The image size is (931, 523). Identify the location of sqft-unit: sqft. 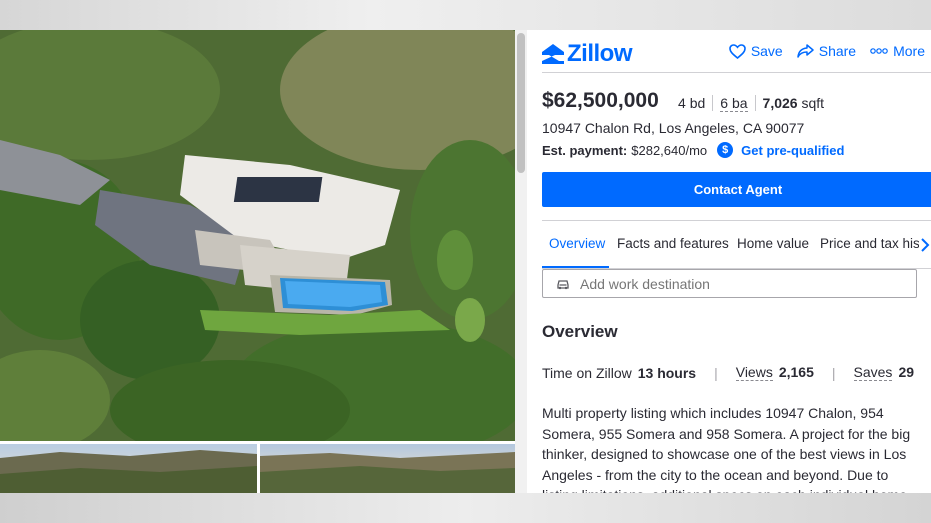
(813, 103).